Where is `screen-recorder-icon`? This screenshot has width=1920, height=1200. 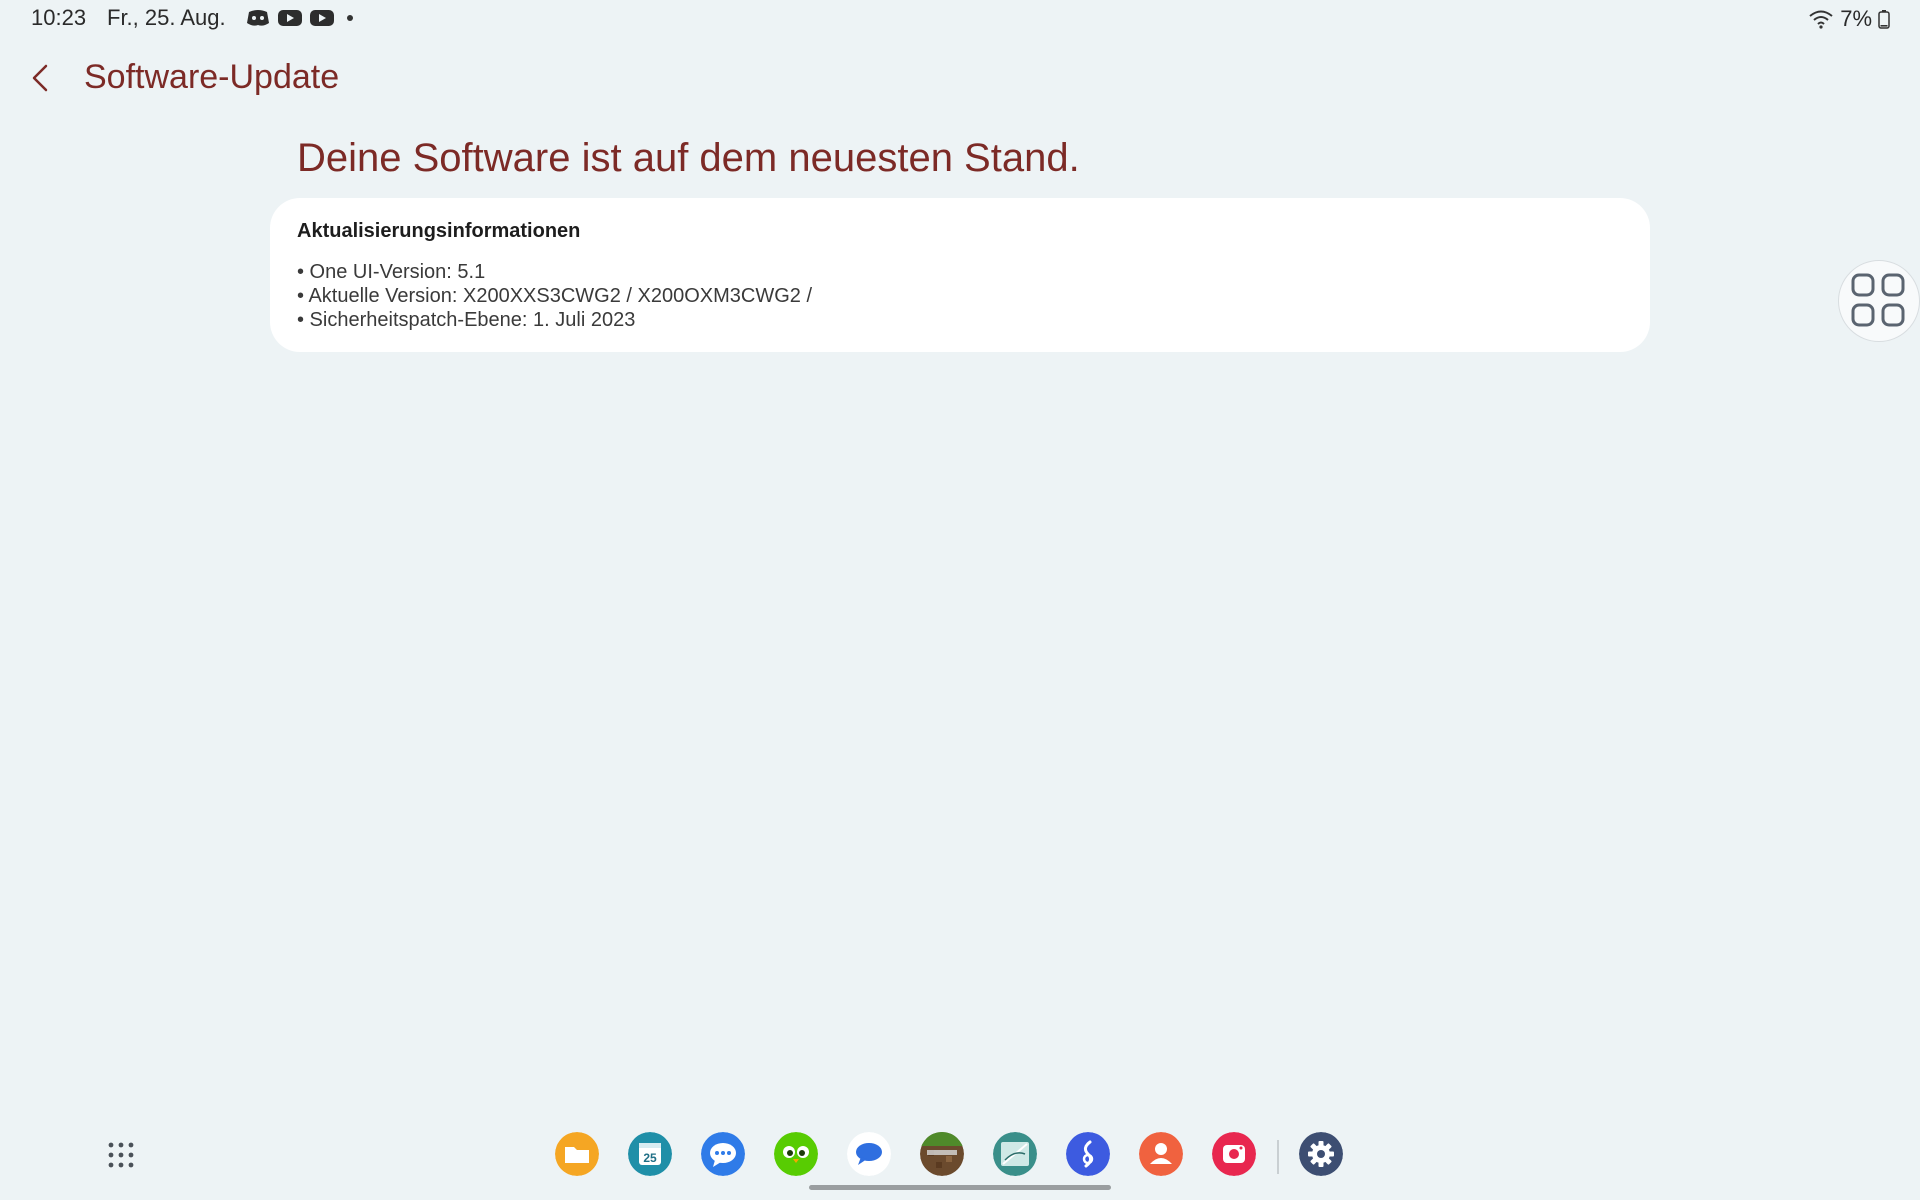
screen-recorder-icon is located at coordinates (1234, 1154).